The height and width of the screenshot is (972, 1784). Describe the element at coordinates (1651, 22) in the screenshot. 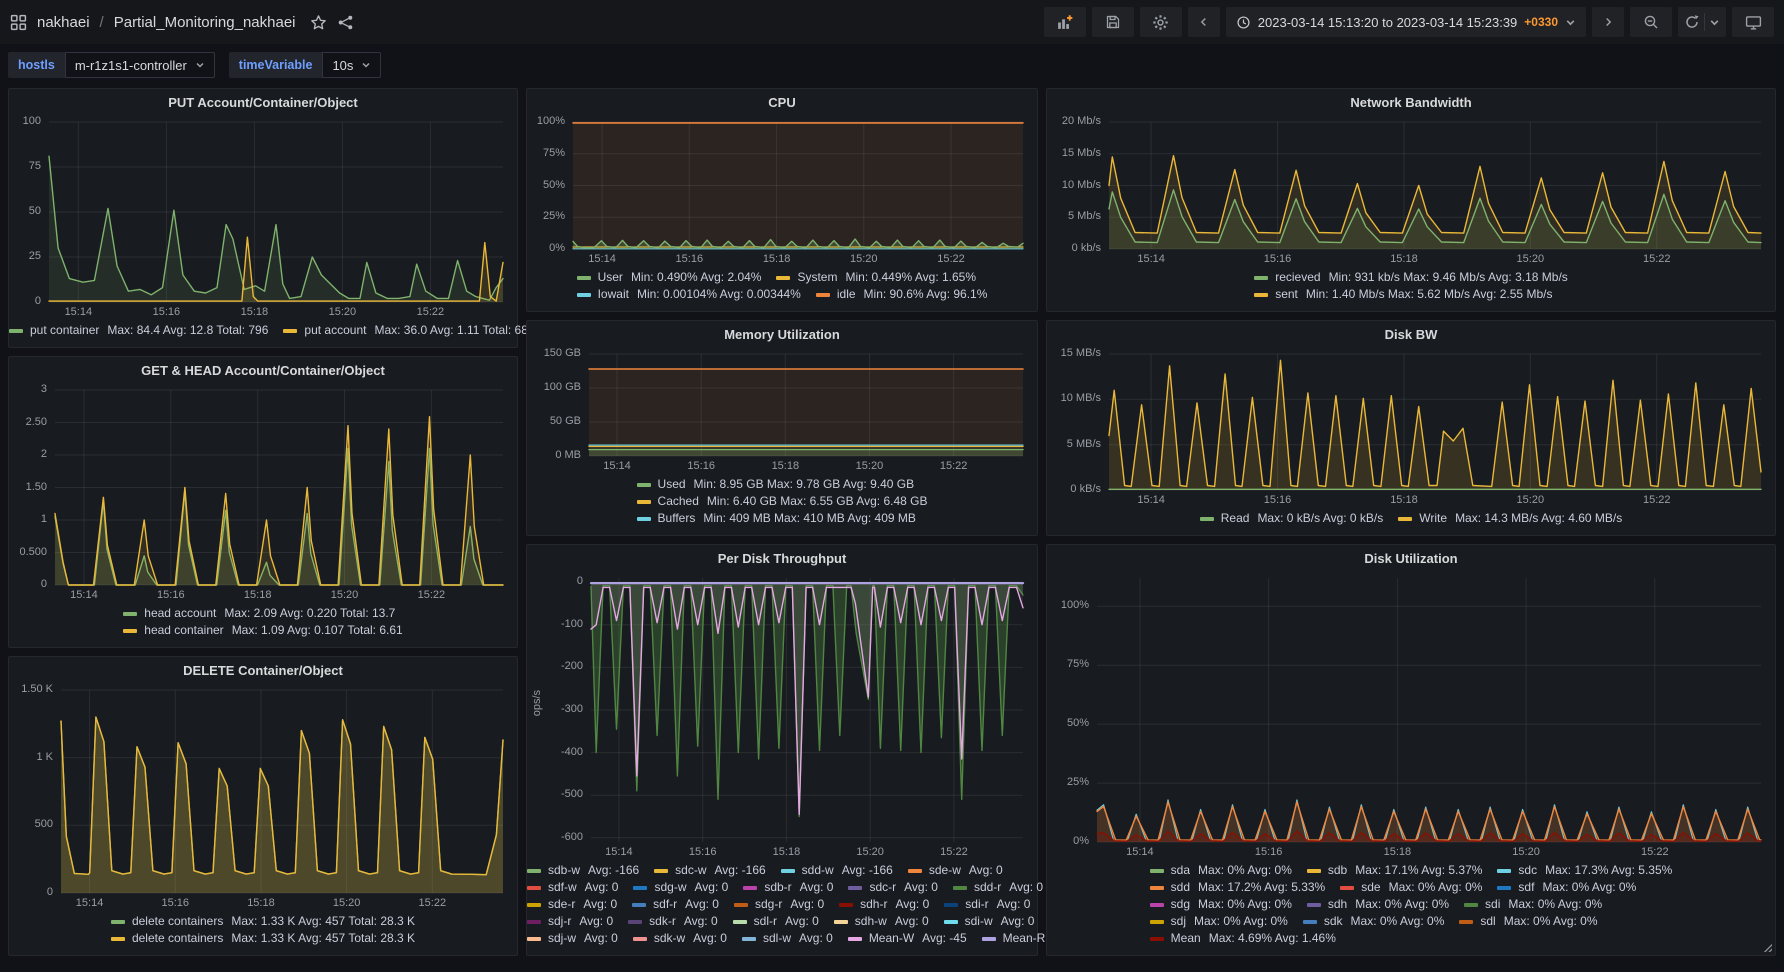

I see `zoom-out-button` at that location.